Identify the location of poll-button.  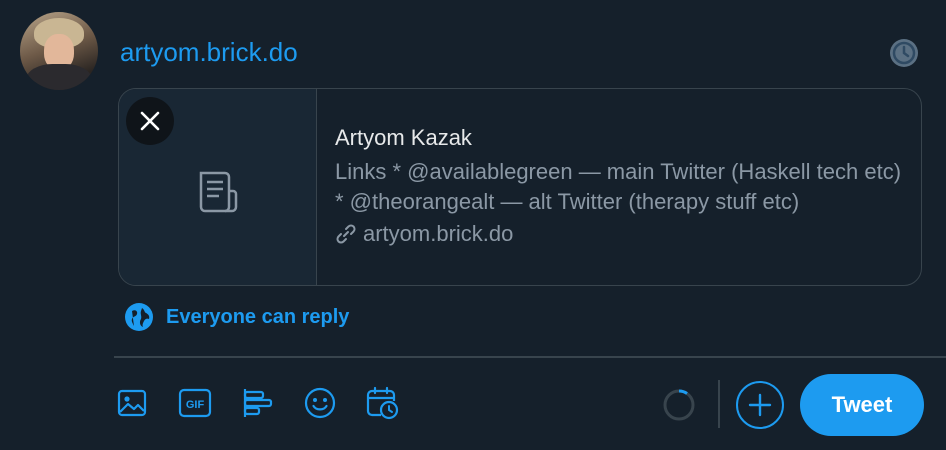
(258, 403).